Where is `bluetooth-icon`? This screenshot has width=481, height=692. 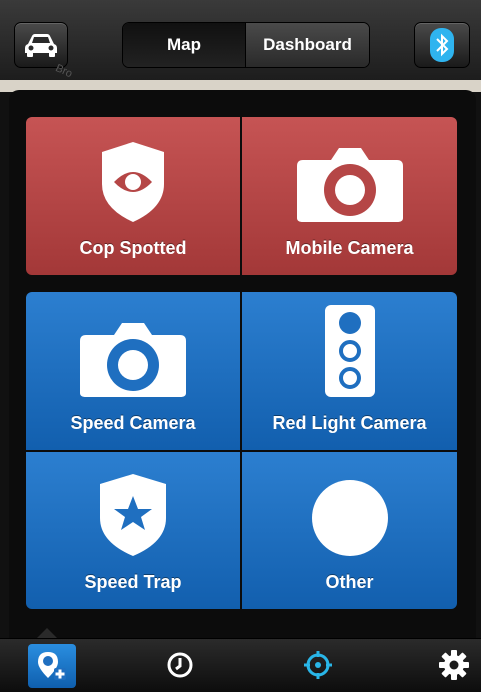 bluetooth-icon is located at coordinates (442, 45).